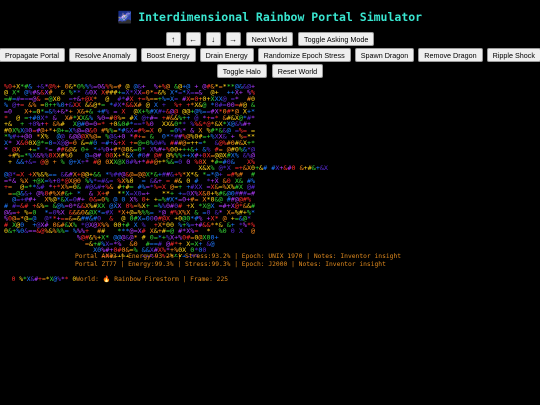 Image resolution: width=540 pixels, height=405 pixels. Describe the element at coordinates (32, 55) in the screenshot. I see `propagate-portal-button: Propagate Portal` at that location.